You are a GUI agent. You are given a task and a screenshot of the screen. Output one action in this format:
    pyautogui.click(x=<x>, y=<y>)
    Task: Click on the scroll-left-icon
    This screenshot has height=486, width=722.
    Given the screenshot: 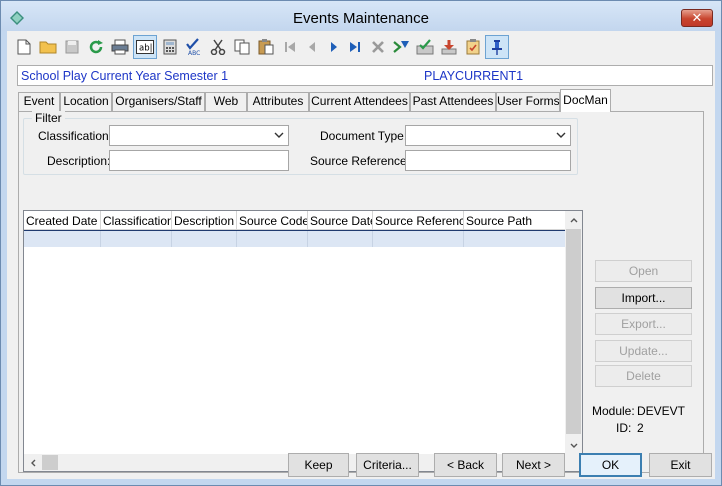 What is the action you would take?
    pyautogui.click(x=32, y=462)
    